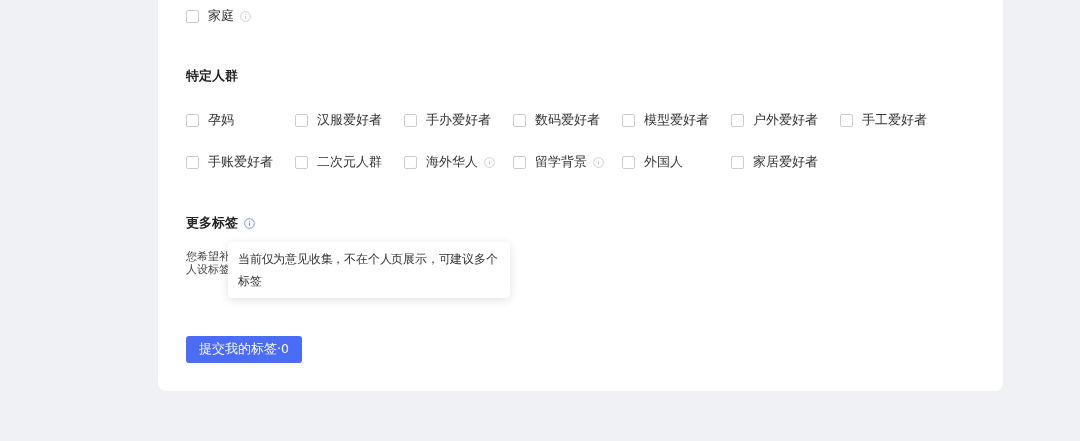 The height and width of the screenshot is (441, 1080). Describe the element at coordinates (663, 162) in the screenshot. I see `option-label: 外国人` at that location.